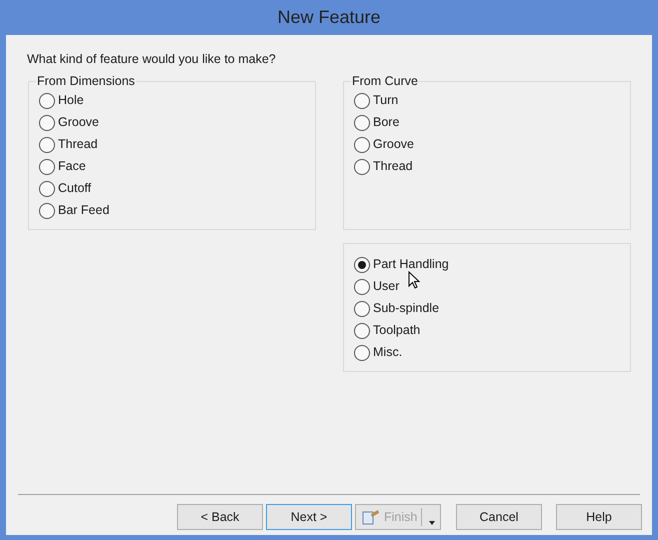 The image size is (658, 540). What do you see at coordinates (329, 17) in the screenshot?
I see `window-title: New Feature` at bounding box center [329, 17].